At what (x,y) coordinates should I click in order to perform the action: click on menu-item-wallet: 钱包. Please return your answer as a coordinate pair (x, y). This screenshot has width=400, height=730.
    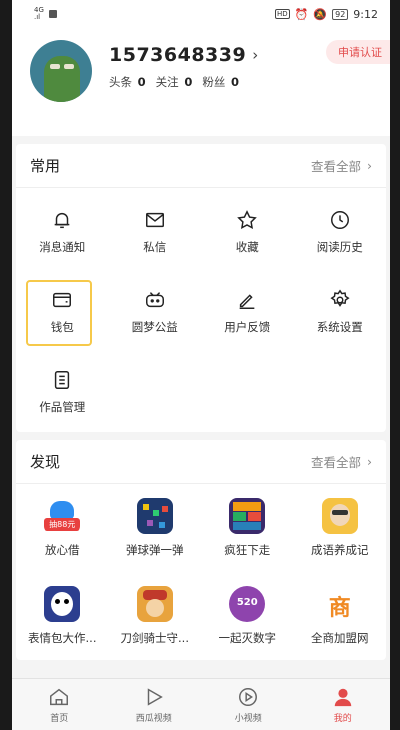
    Looking at the image, I should click on (62, 312).